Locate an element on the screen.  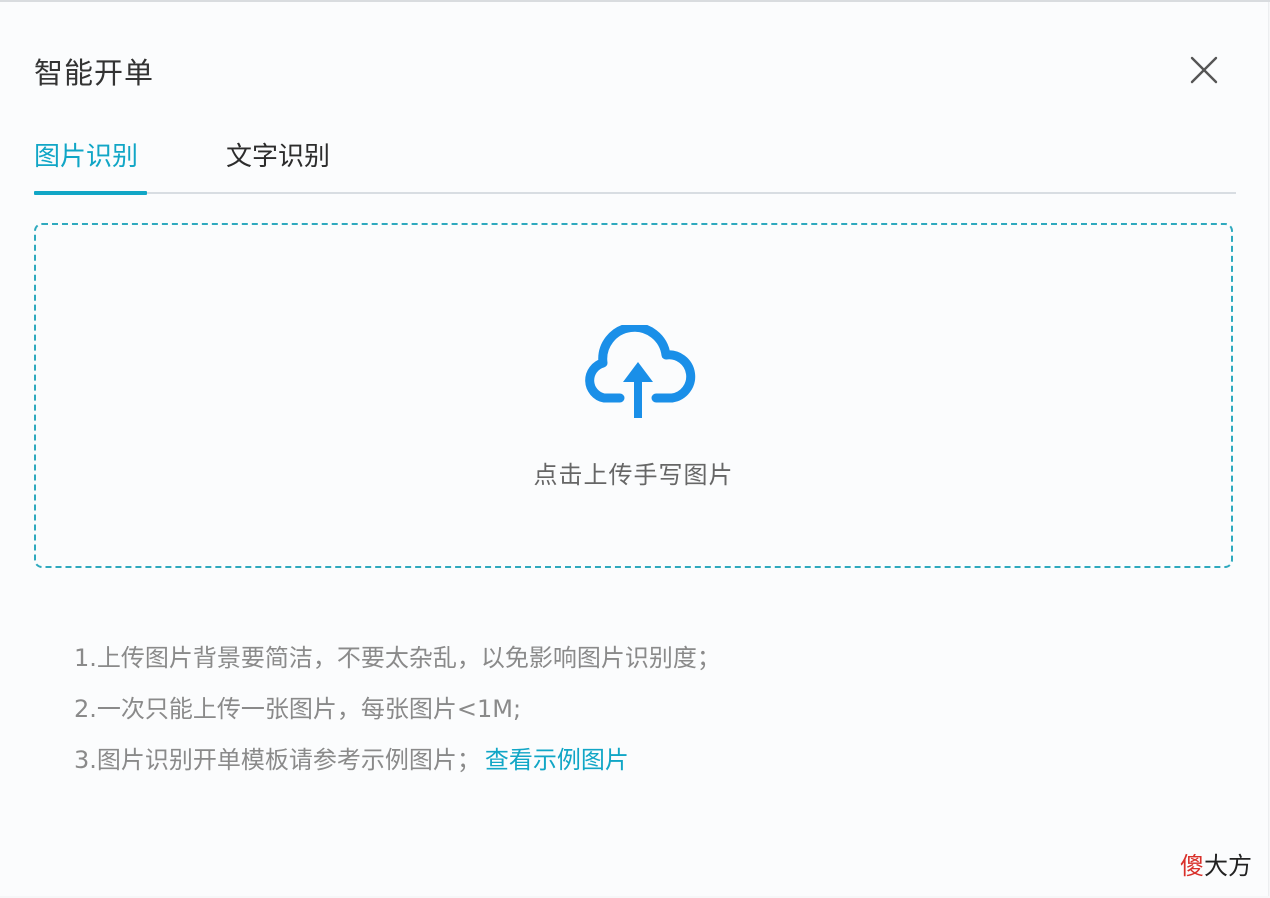
tip-template-text: 3.图片识别开单模板请参考示例图片； is located at coordinates (277, 760).